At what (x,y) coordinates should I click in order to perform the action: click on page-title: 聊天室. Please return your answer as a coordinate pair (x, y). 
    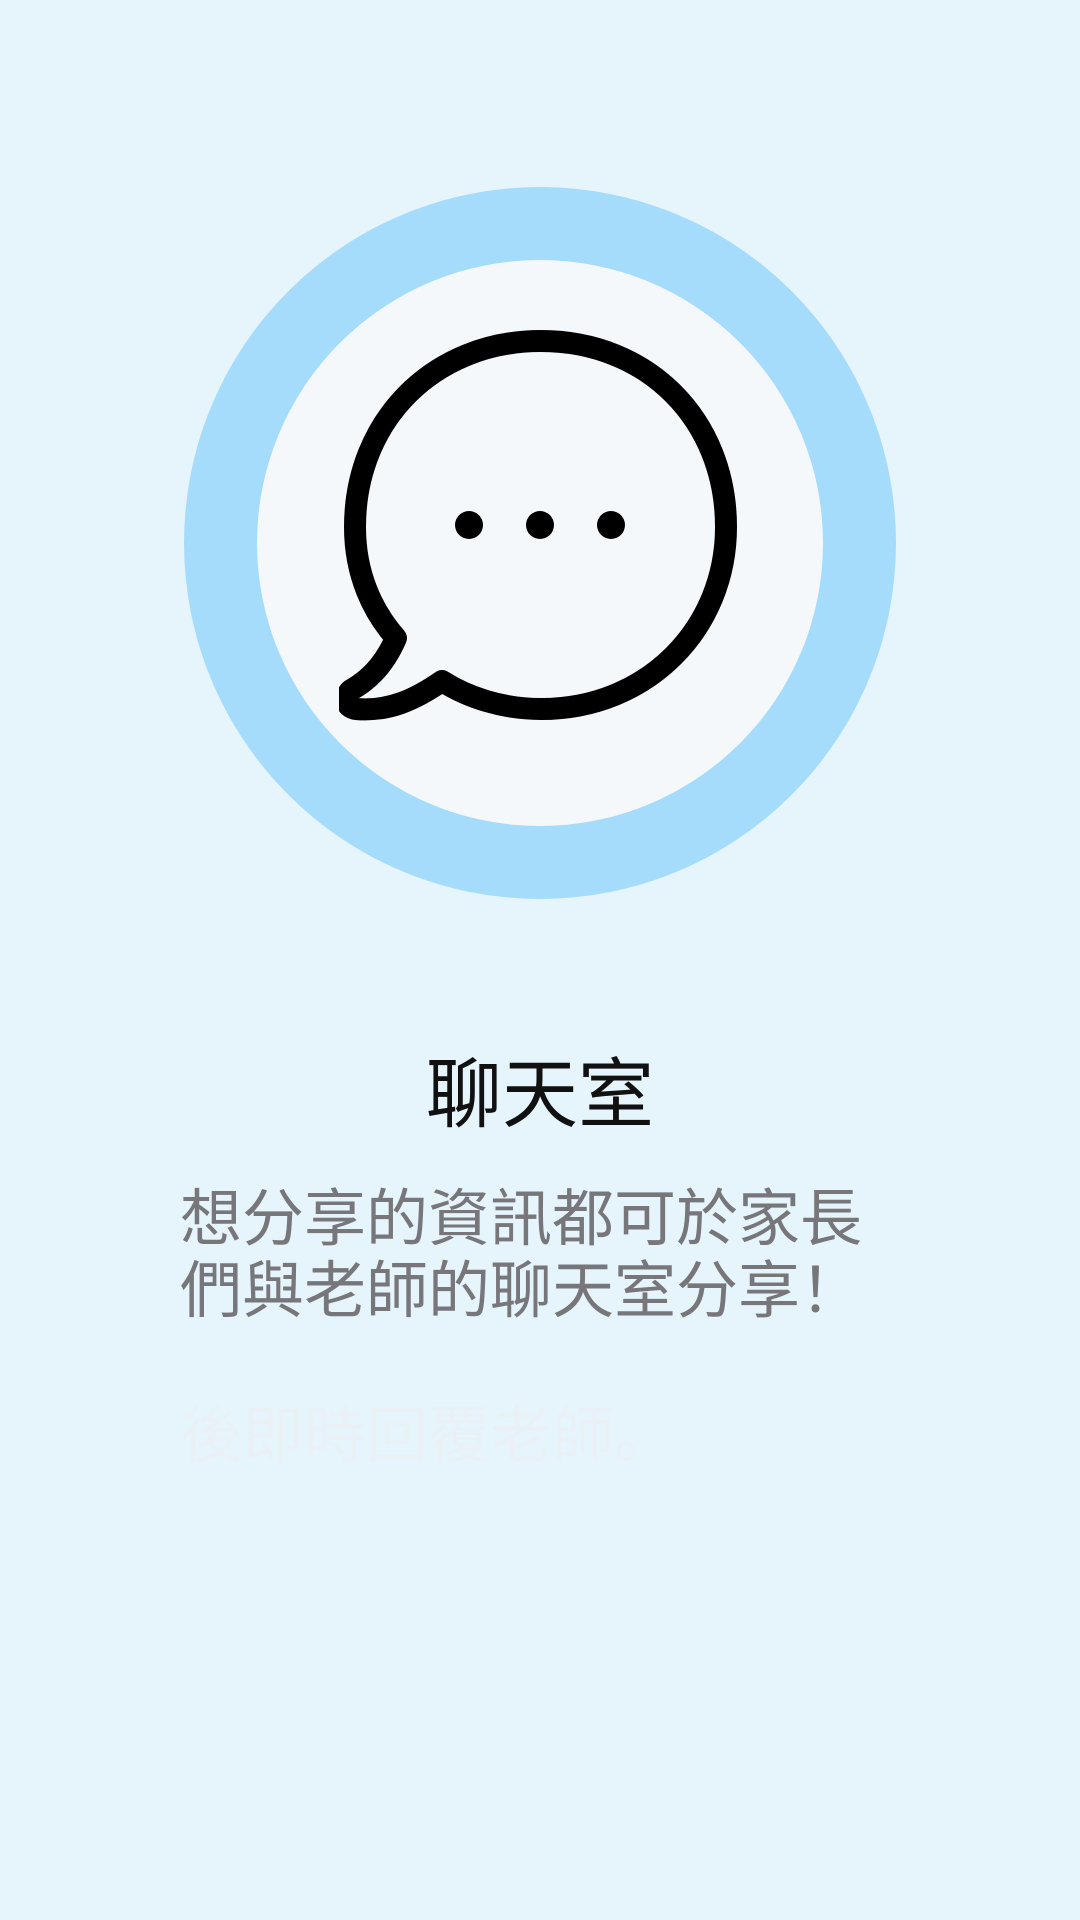
    Looking at the image, I should click on (540, 1094).